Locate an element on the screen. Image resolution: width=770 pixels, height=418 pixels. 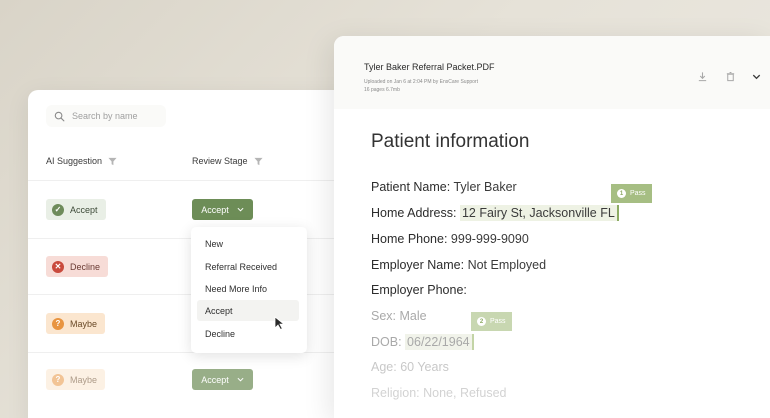
column-header-ai-suggestion: AI Suggestion is located at coordinates (81, 161).